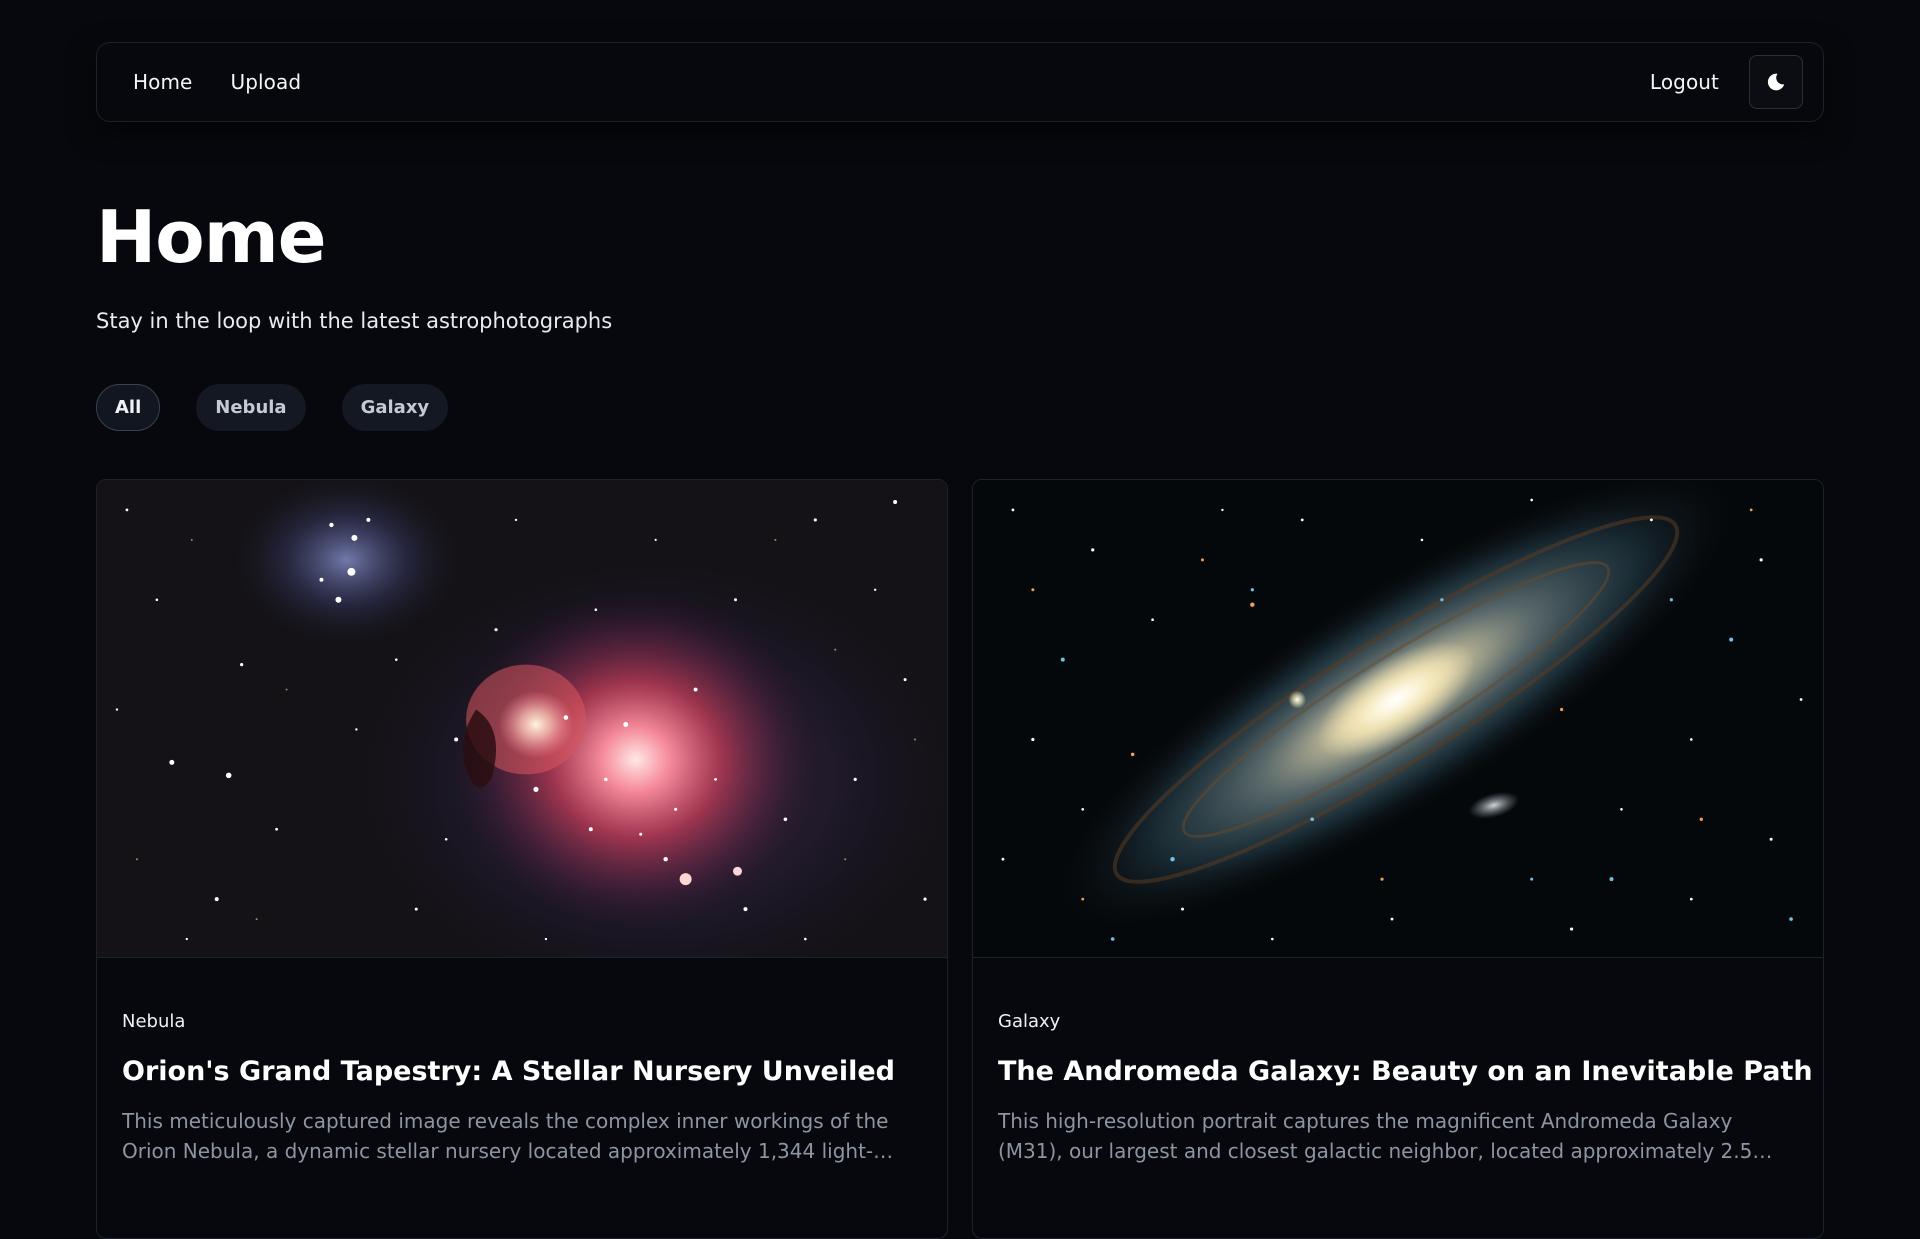 The height and width of the screenshot is (1239, 1920). I want to click on page-title: Home, so click(211, 237).